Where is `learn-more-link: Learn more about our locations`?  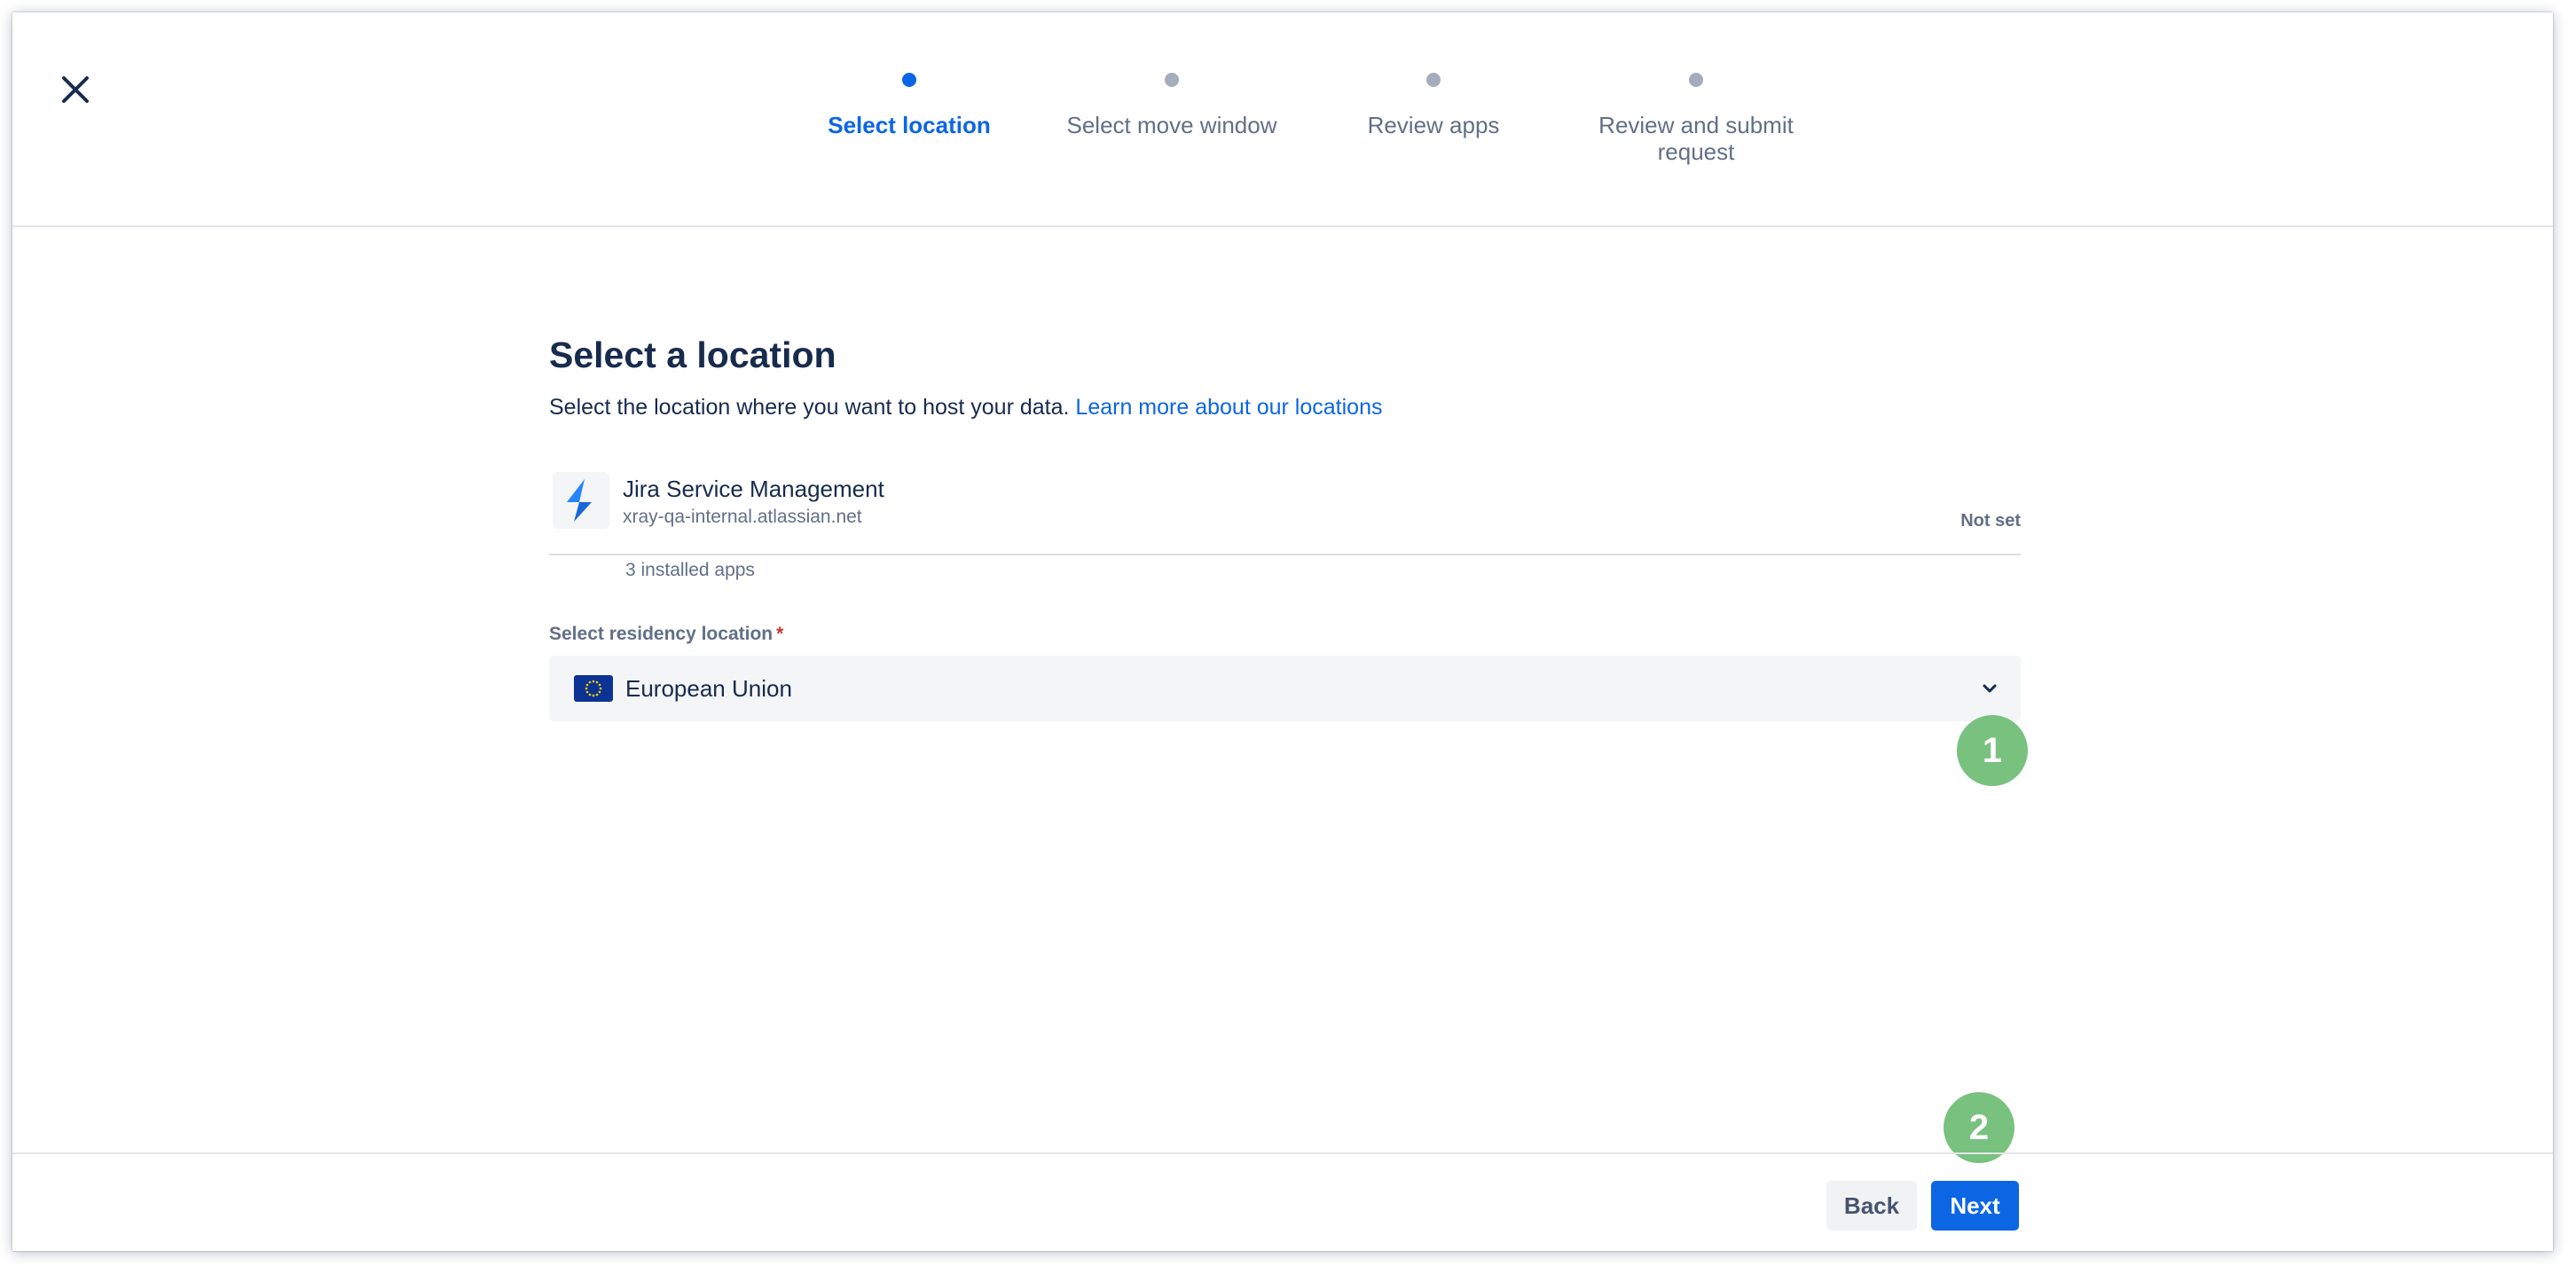
learn-more-link: Learn more about our locations is located at coordinates (1228, 407).